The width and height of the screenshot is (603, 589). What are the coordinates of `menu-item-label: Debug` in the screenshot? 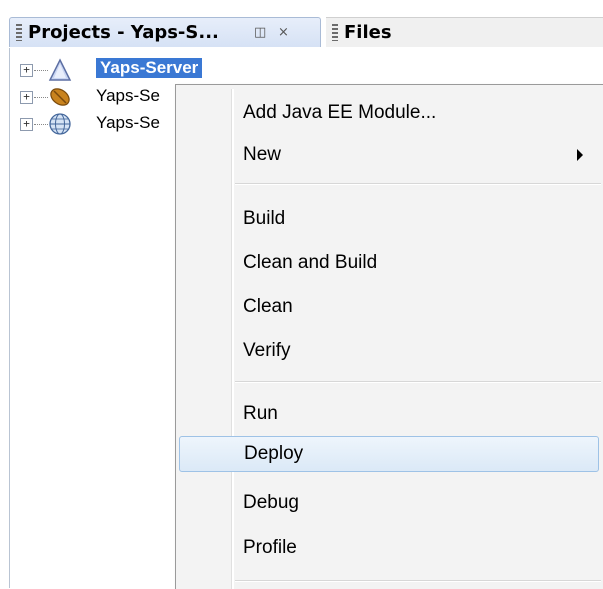 It's located at (271, 502).